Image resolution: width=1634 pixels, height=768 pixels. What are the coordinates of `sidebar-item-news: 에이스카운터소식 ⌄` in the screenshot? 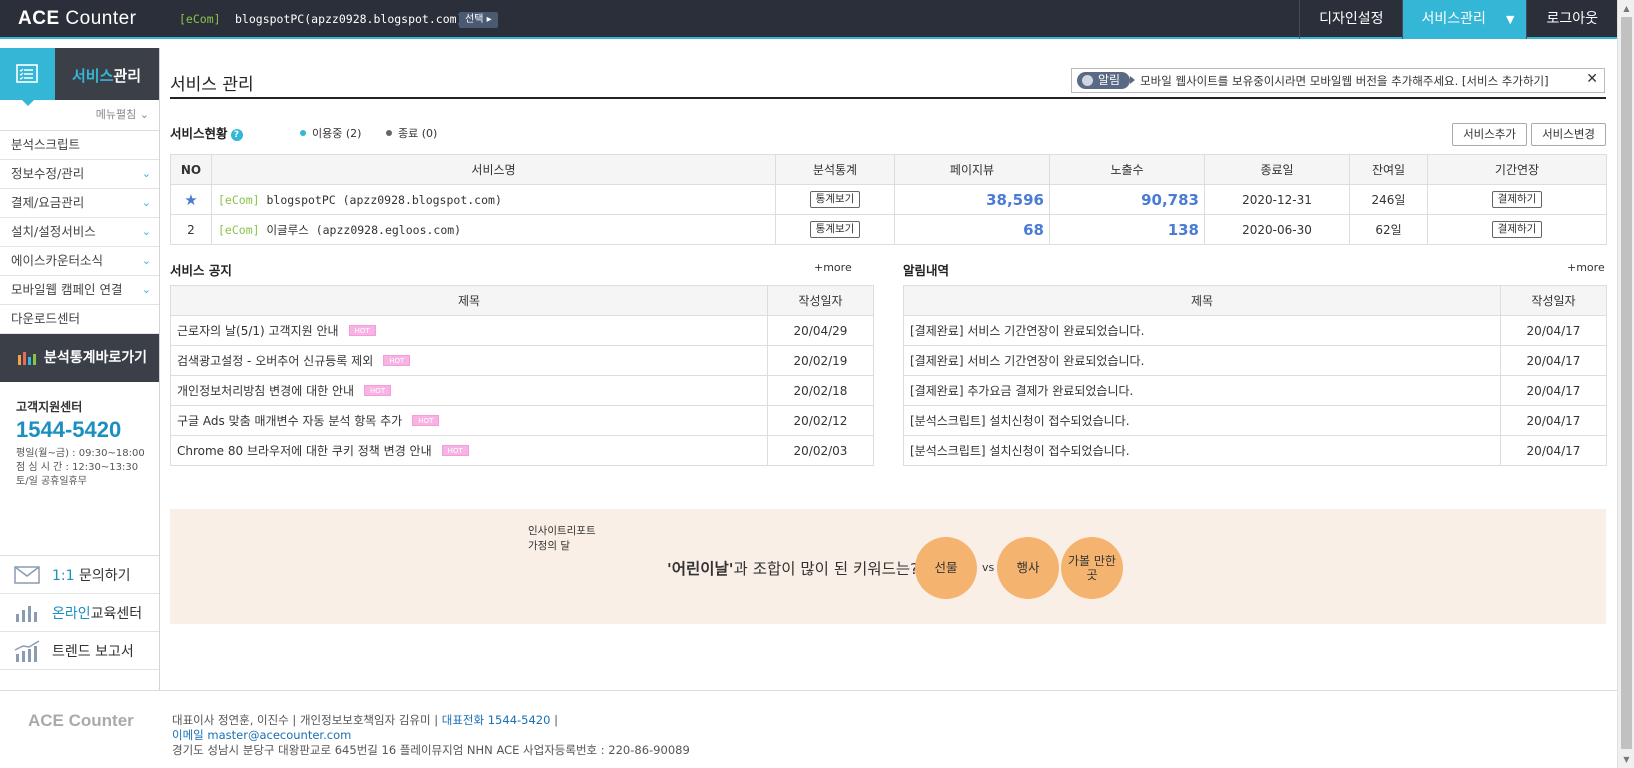 It's located at (79, 261).